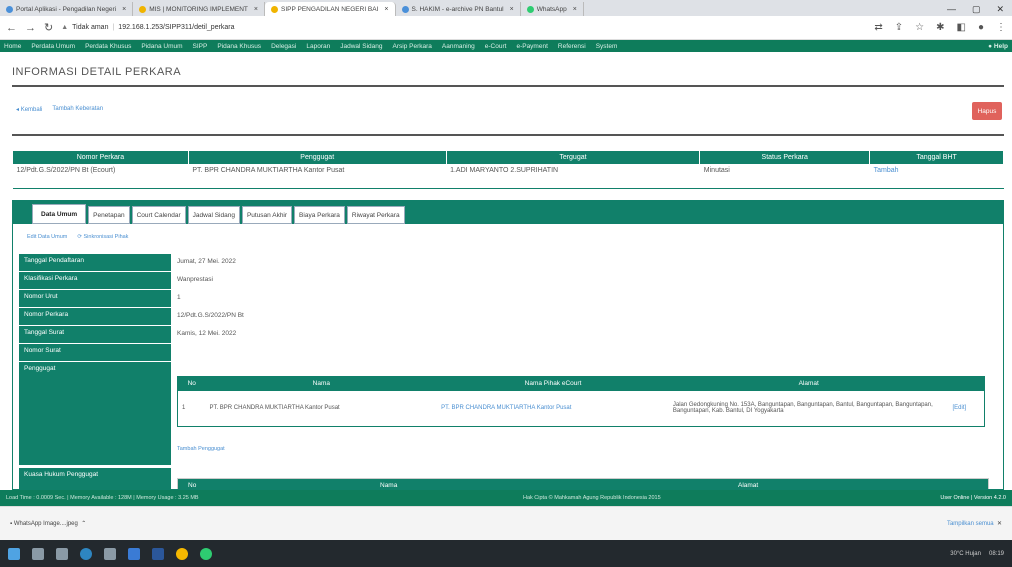 This screenshot has width=1012, height=567. I want to click on panel-actions: Edit Data Umum ⟳ Sinkronisasi Pihak, so click(77, 237).